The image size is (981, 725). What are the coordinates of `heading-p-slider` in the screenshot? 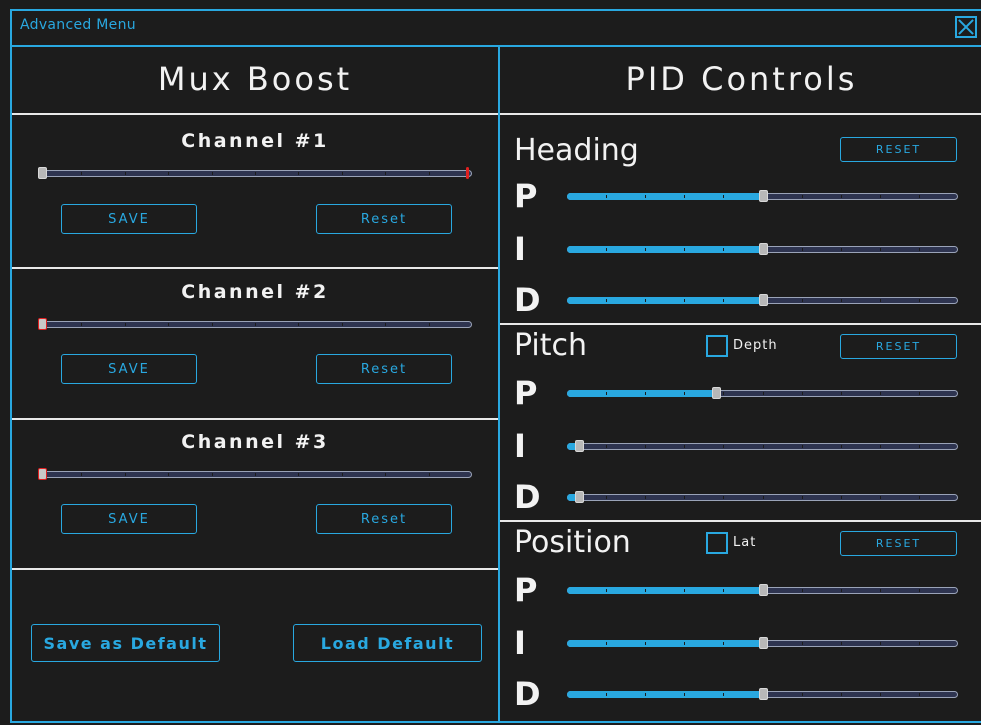 It's located at (762, 196).